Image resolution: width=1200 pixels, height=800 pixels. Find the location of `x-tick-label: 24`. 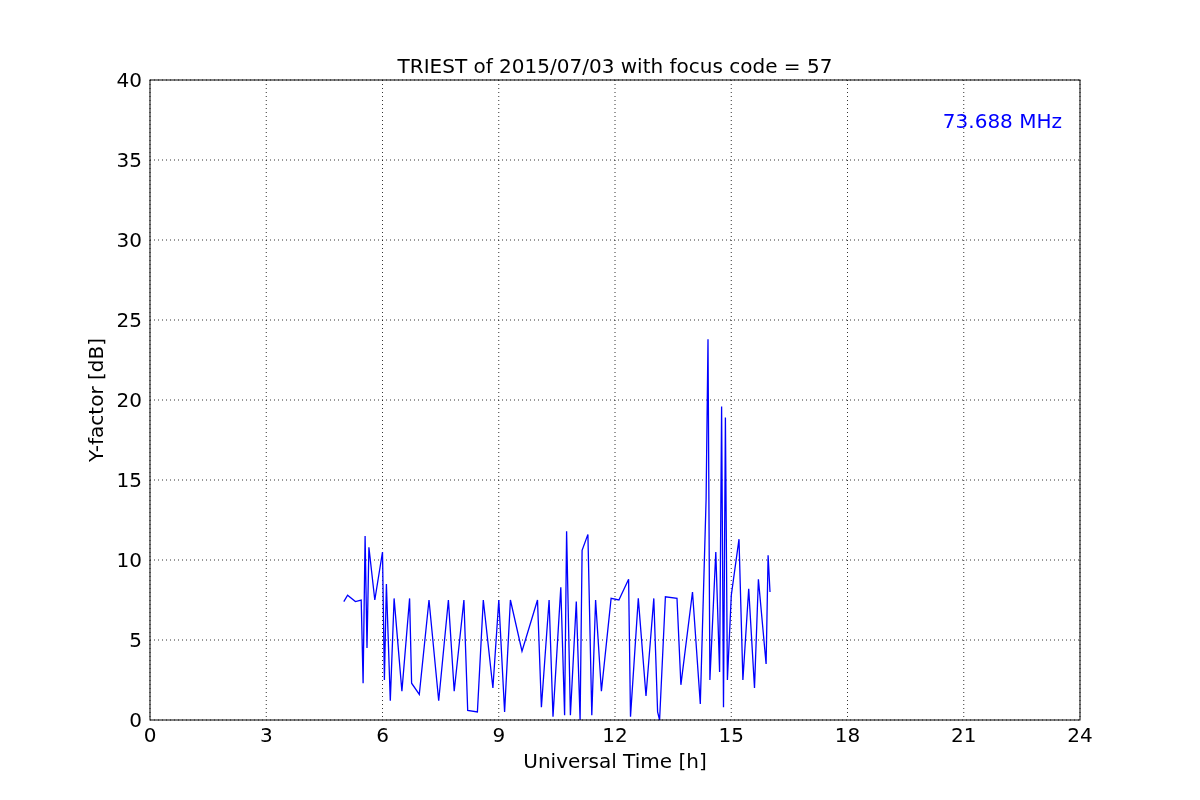

x-tick-label: 24 is located at coordinates (1080, 735).